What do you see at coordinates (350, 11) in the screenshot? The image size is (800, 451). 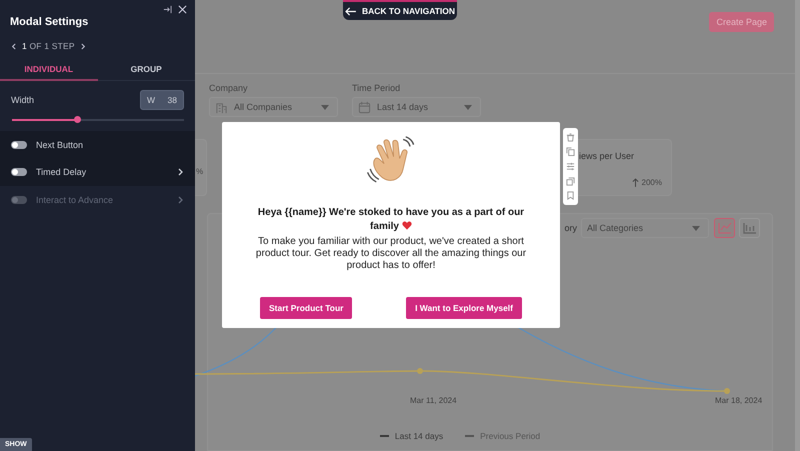 I see `arrow-left-icon` at bounding box center [350, 11].